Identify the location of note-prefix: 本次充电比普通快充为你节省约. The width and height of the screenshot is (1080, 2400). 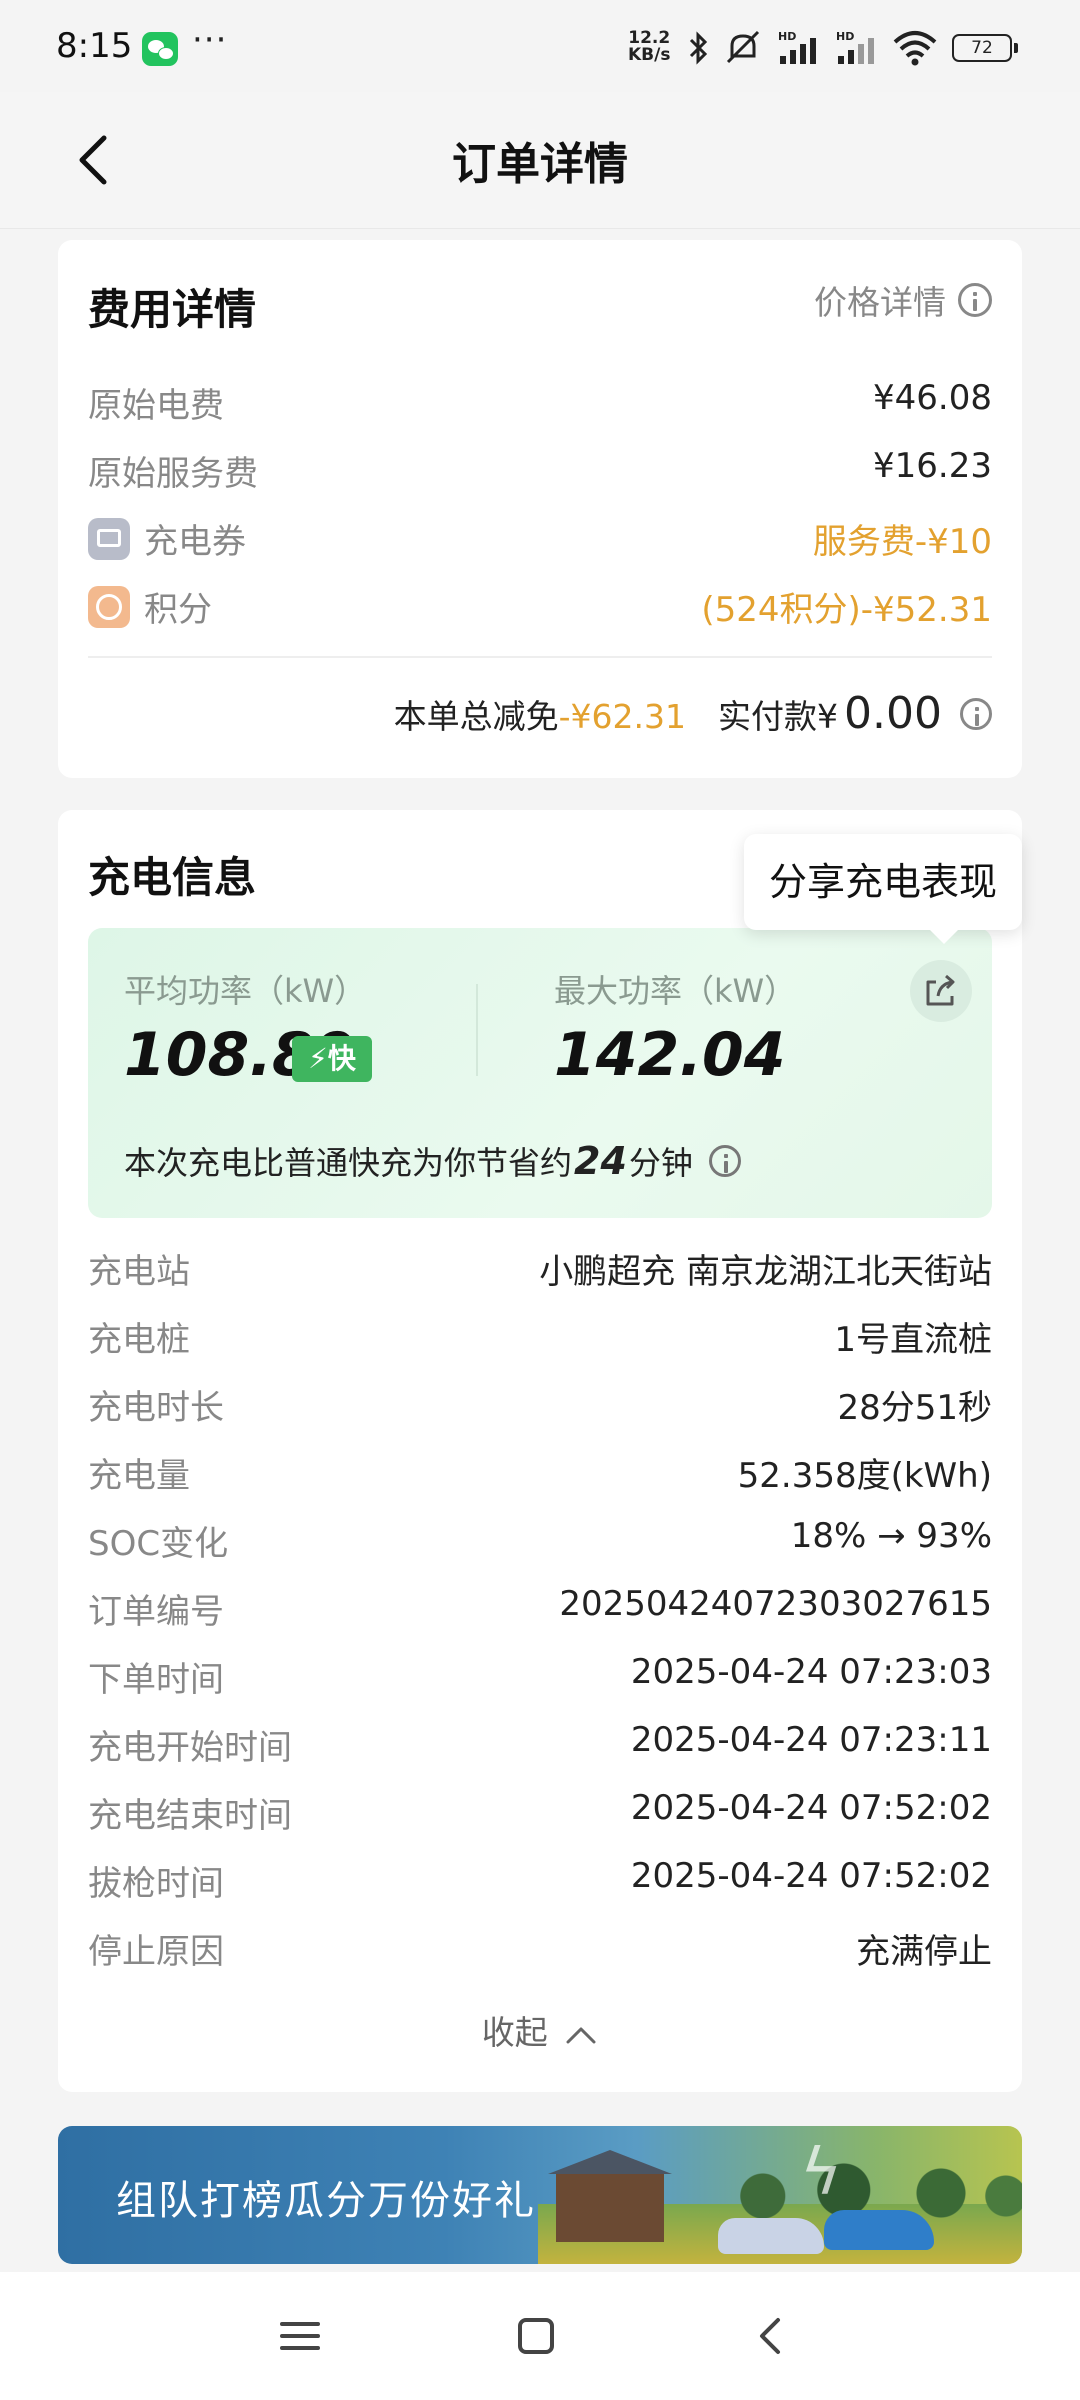
(348, 1163).